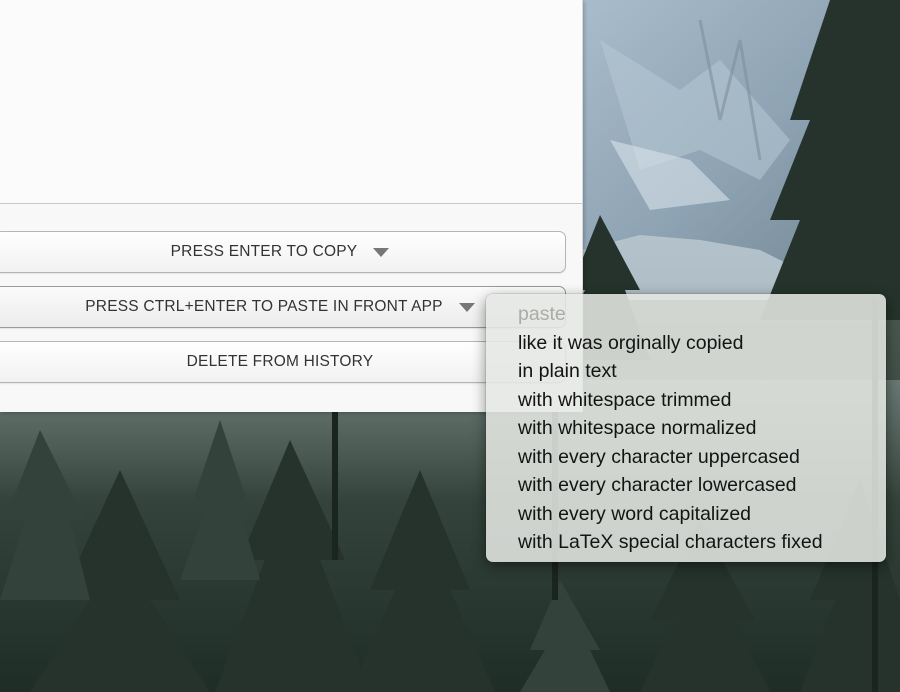 The image size is (900, 692). What do you see at coordinates (264, 251) in the screenshot?
I see `copy-button-label: PRESS ENTER TO COPY` at bounding box center [264, 251].